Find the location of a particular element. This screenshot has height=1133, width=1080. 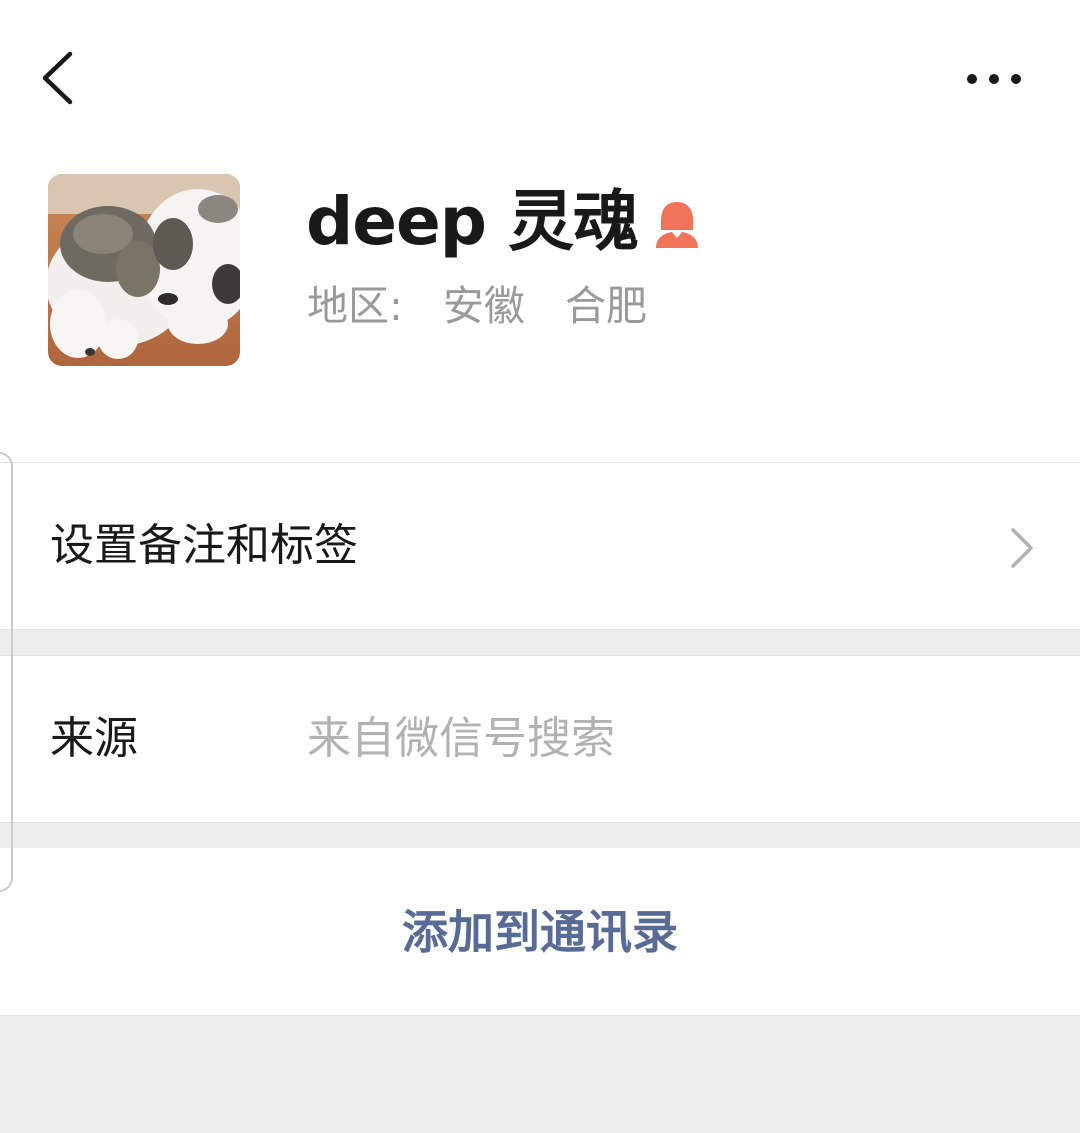

profile-name-row: deep 灵魂 is located at coordinates (503, 222).